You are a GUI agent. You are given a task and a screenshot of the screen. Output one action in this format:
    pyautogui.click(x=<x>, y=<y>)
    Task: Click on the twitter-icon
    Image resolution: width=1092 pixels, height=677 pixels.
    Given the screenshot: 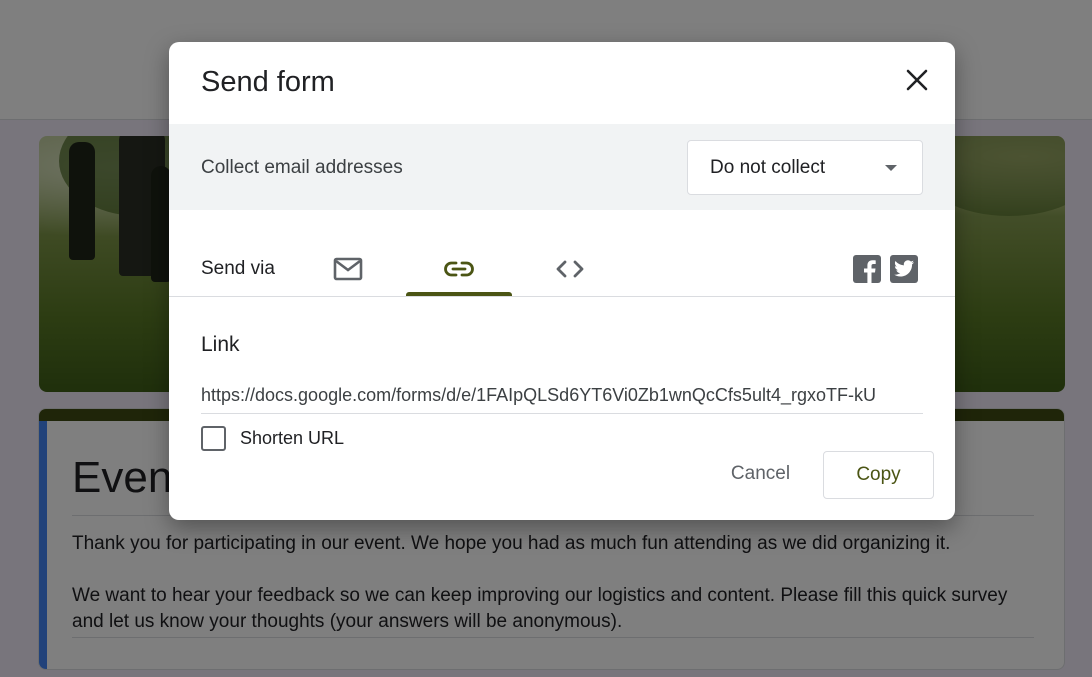 What is the action you would take?
    pyautogui.click(x=904, y=268)
    